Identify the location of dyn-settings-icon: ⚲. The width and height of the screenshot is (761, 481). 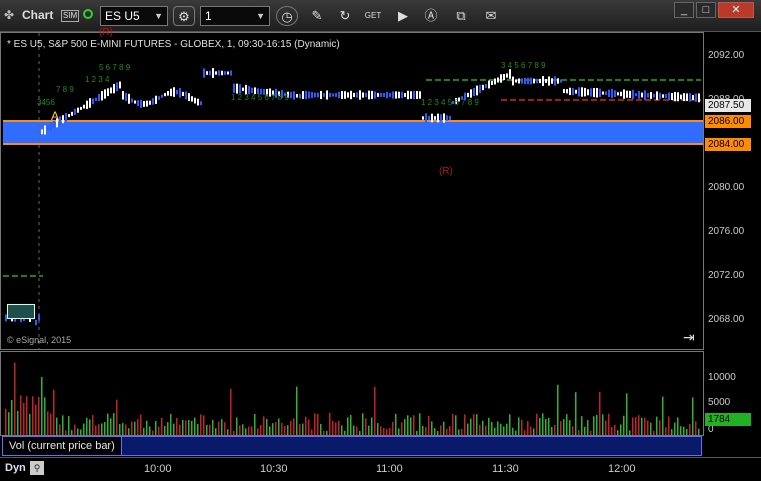
(37, 468).